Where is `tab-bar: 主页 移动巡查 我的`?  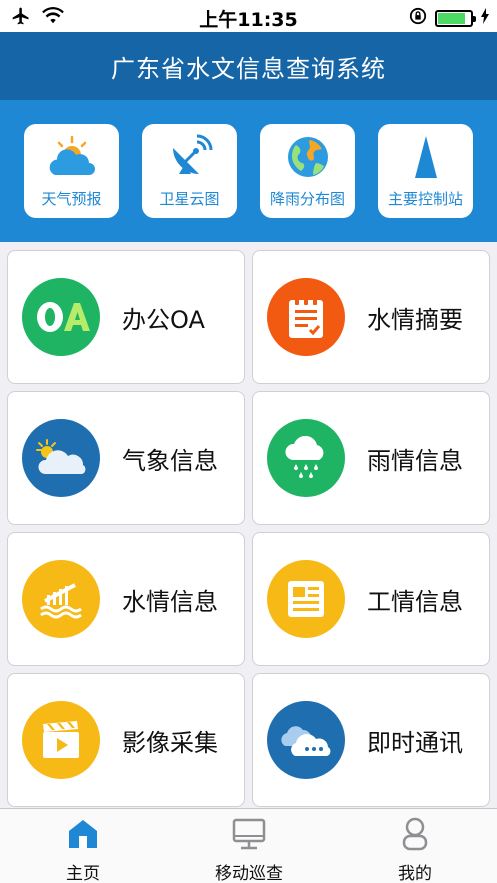 tab-bar: 主页 移动巡查 我的 is located at coordinates (248, 845).